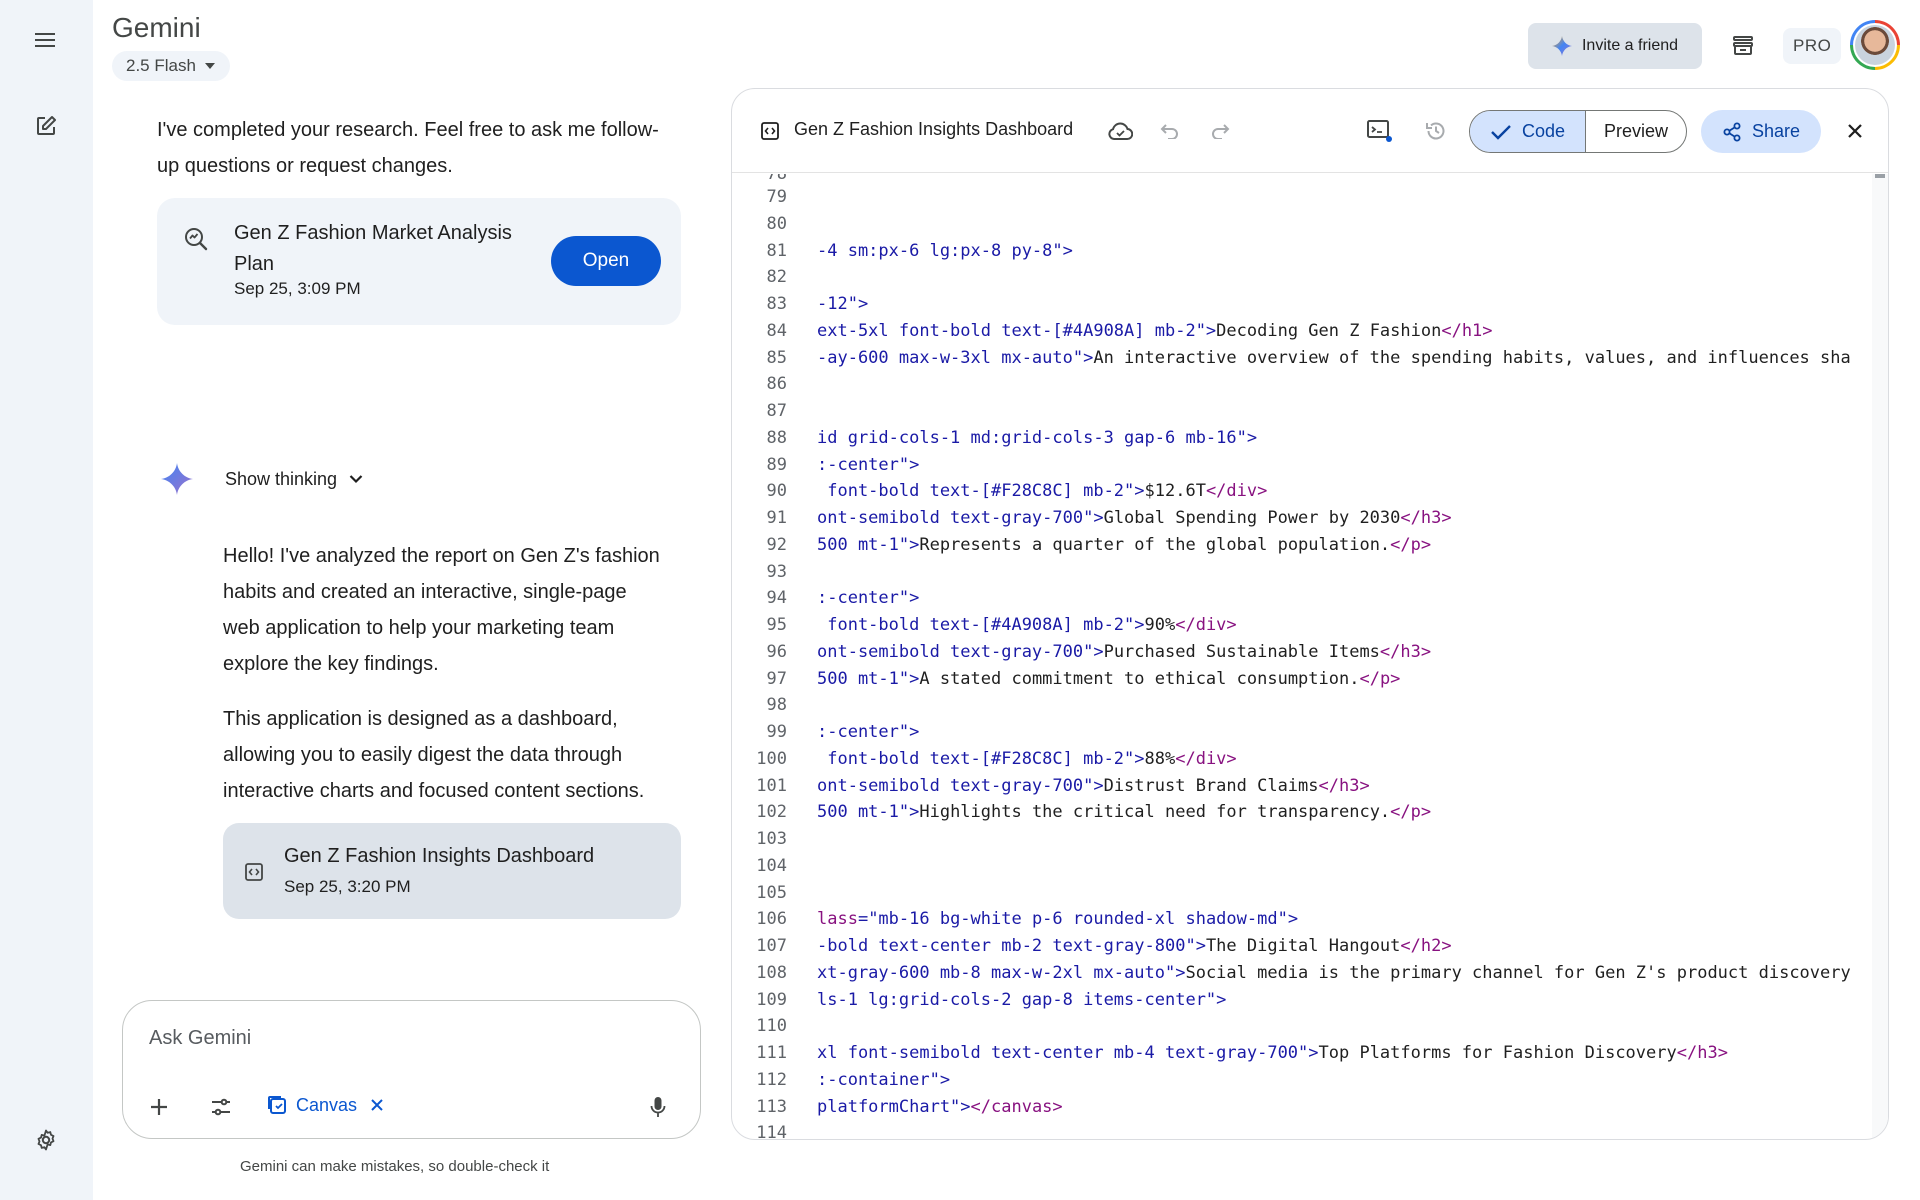  Describe the element at coordinates (1543, 131) in the screenshot. I see `code-tab-label: Code` at that location.